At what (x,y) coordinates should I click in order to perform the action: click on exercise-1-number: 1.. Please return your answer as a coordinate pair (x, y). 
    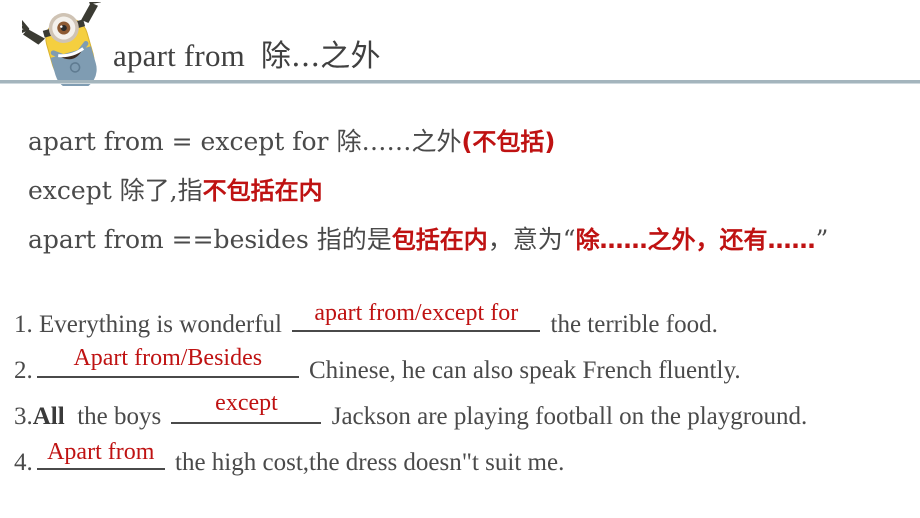
    Looking at the image, I should click on (23, 324).